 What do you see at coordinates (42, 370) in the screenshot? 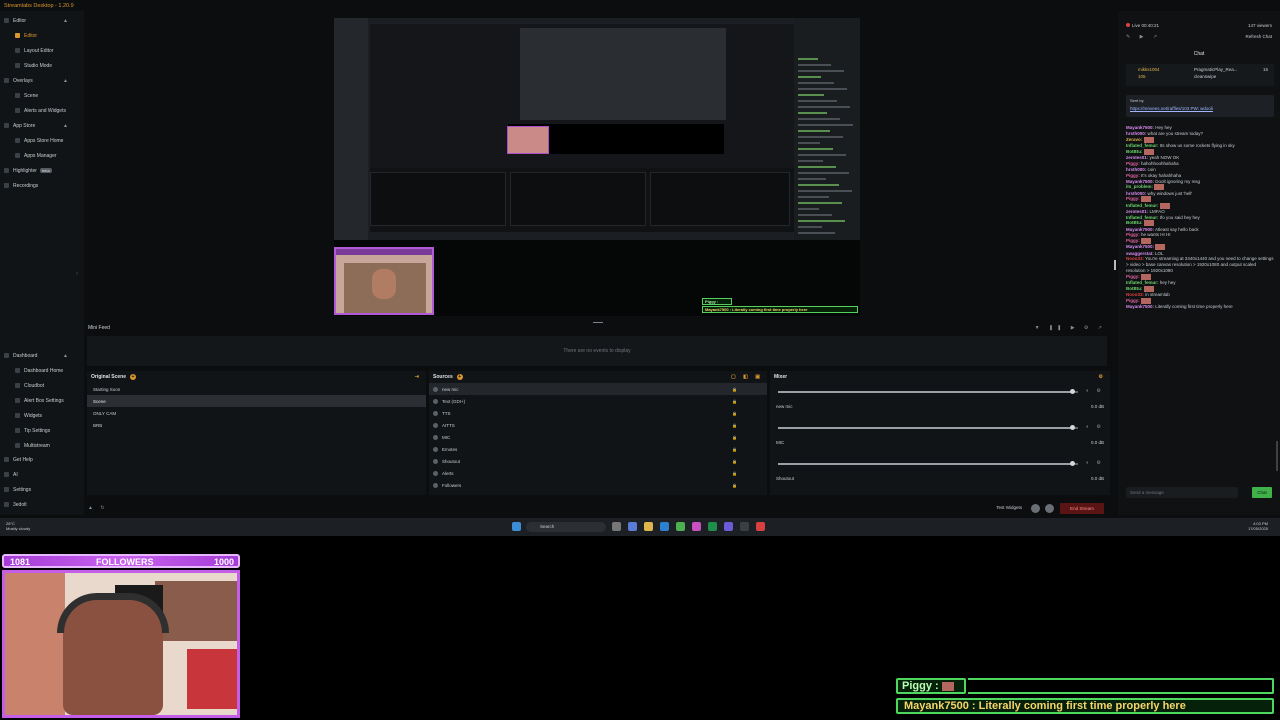
I see `nav-item-dashboard-home-1: Dashboard Home` at bounding box center [42, 370].